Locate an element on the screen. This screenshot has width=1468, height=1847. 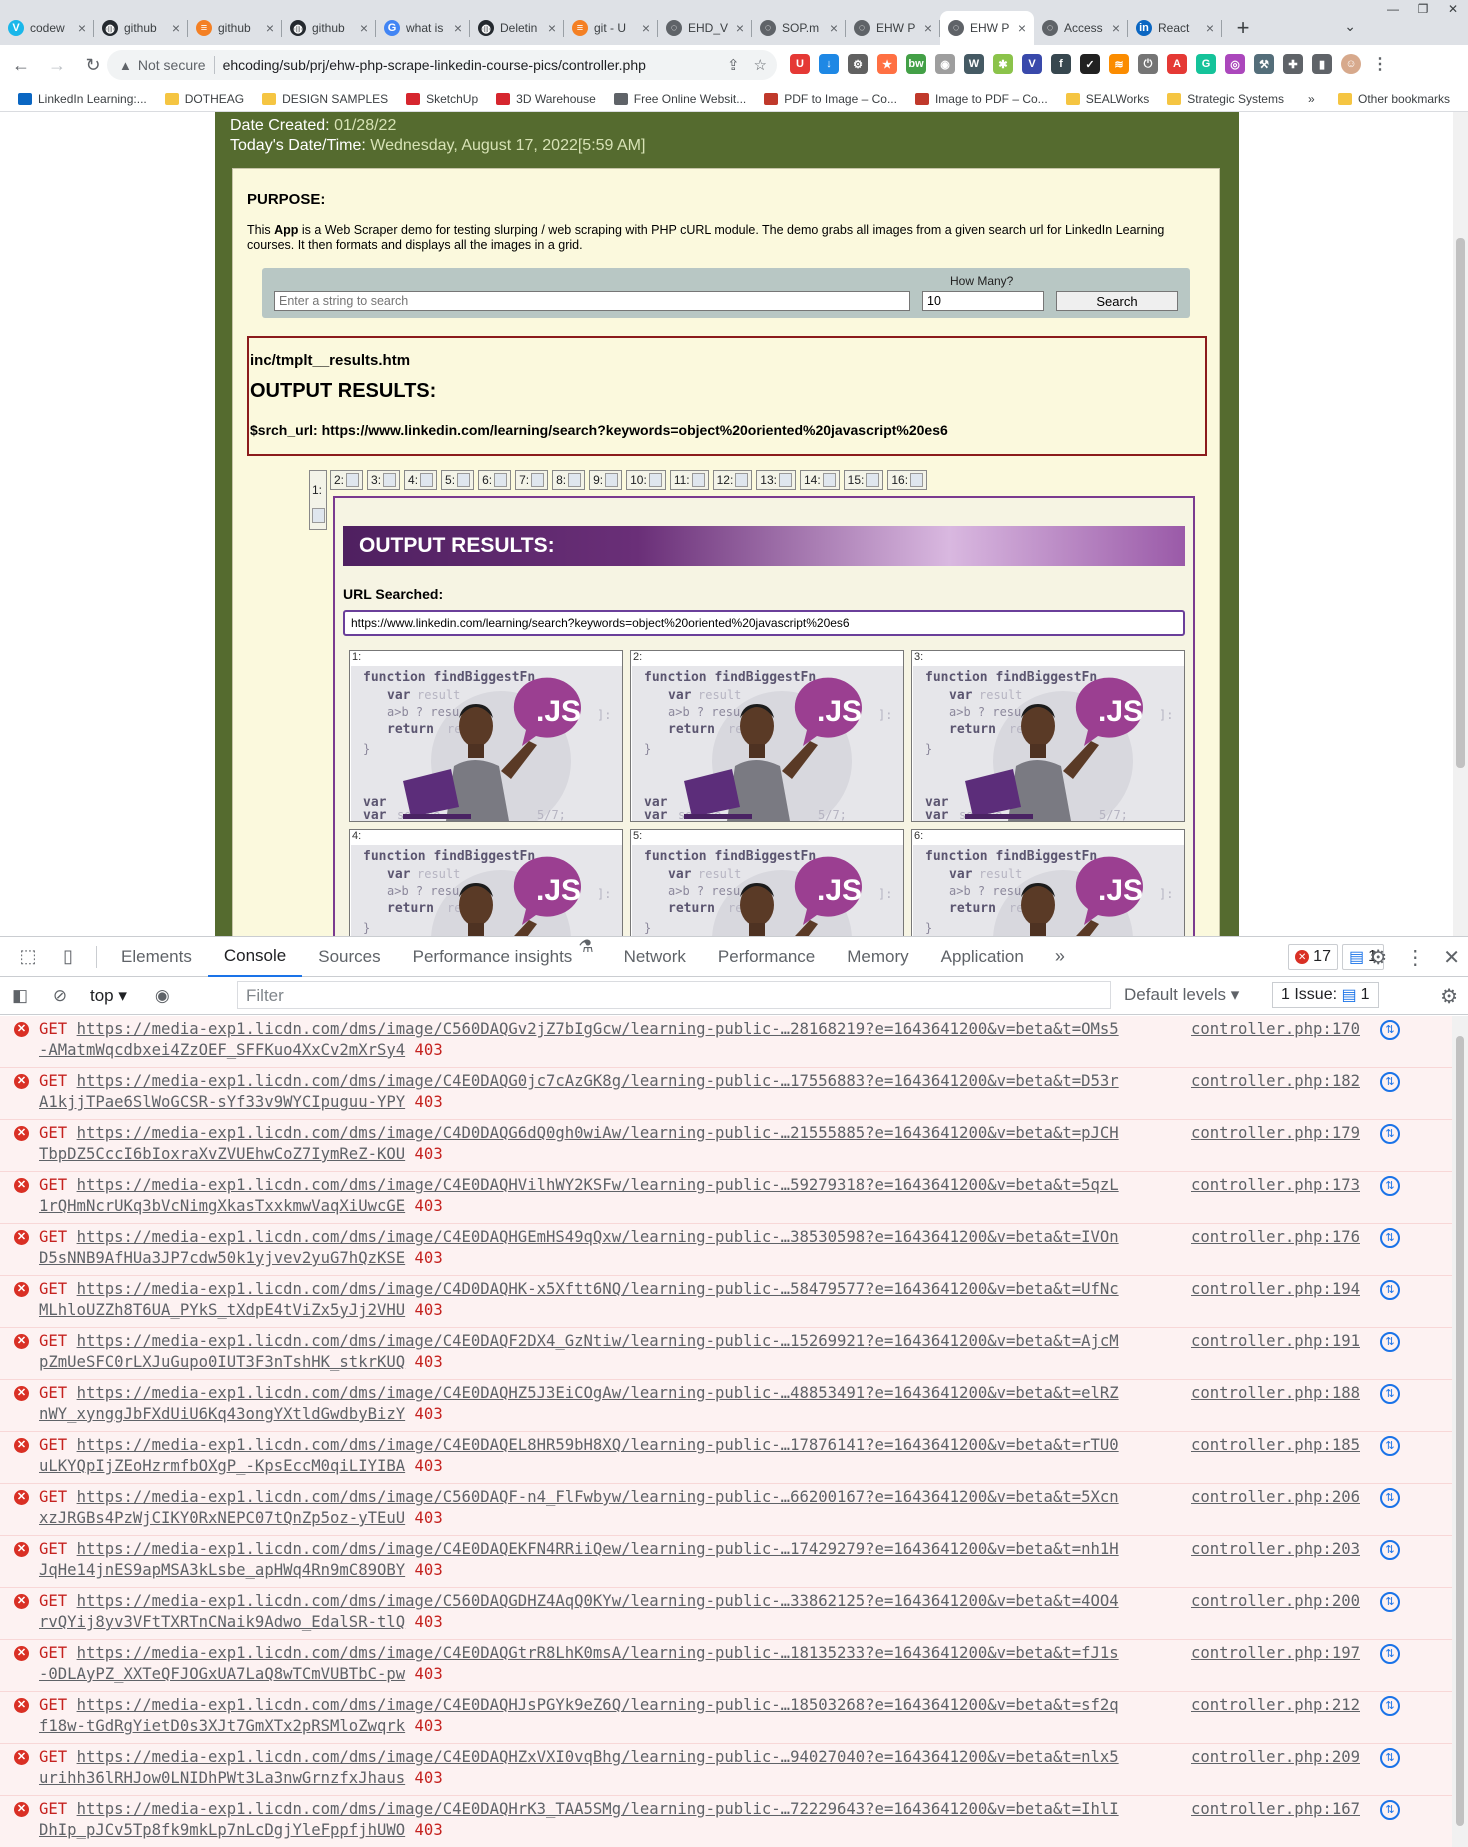
result-tab: 3: is located at coordinates (384, 480).